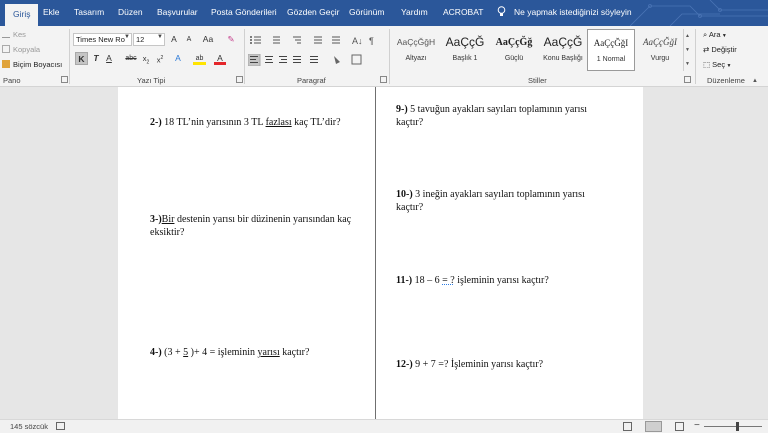  I want to click on tab-acrobat: ACROBAT, so click(463, 12).